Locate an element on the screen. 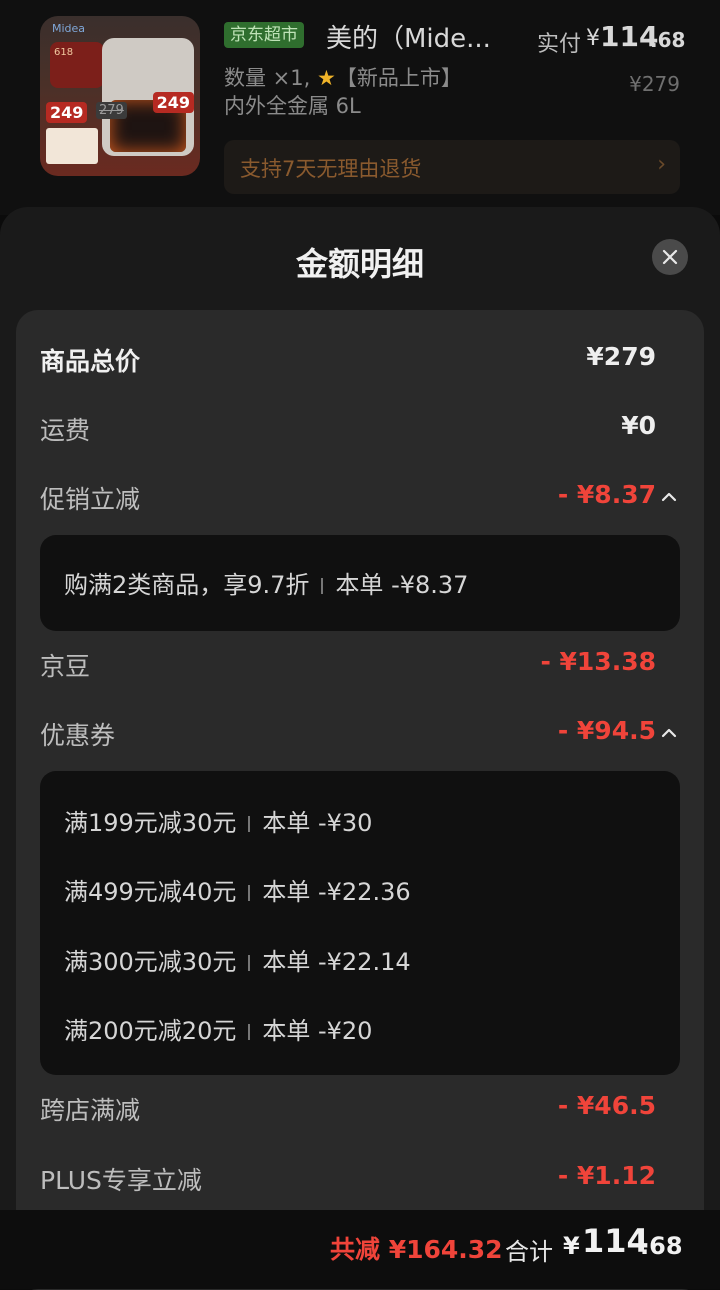  coupon-label: 优惠券 is located at coordinates (78, 735).